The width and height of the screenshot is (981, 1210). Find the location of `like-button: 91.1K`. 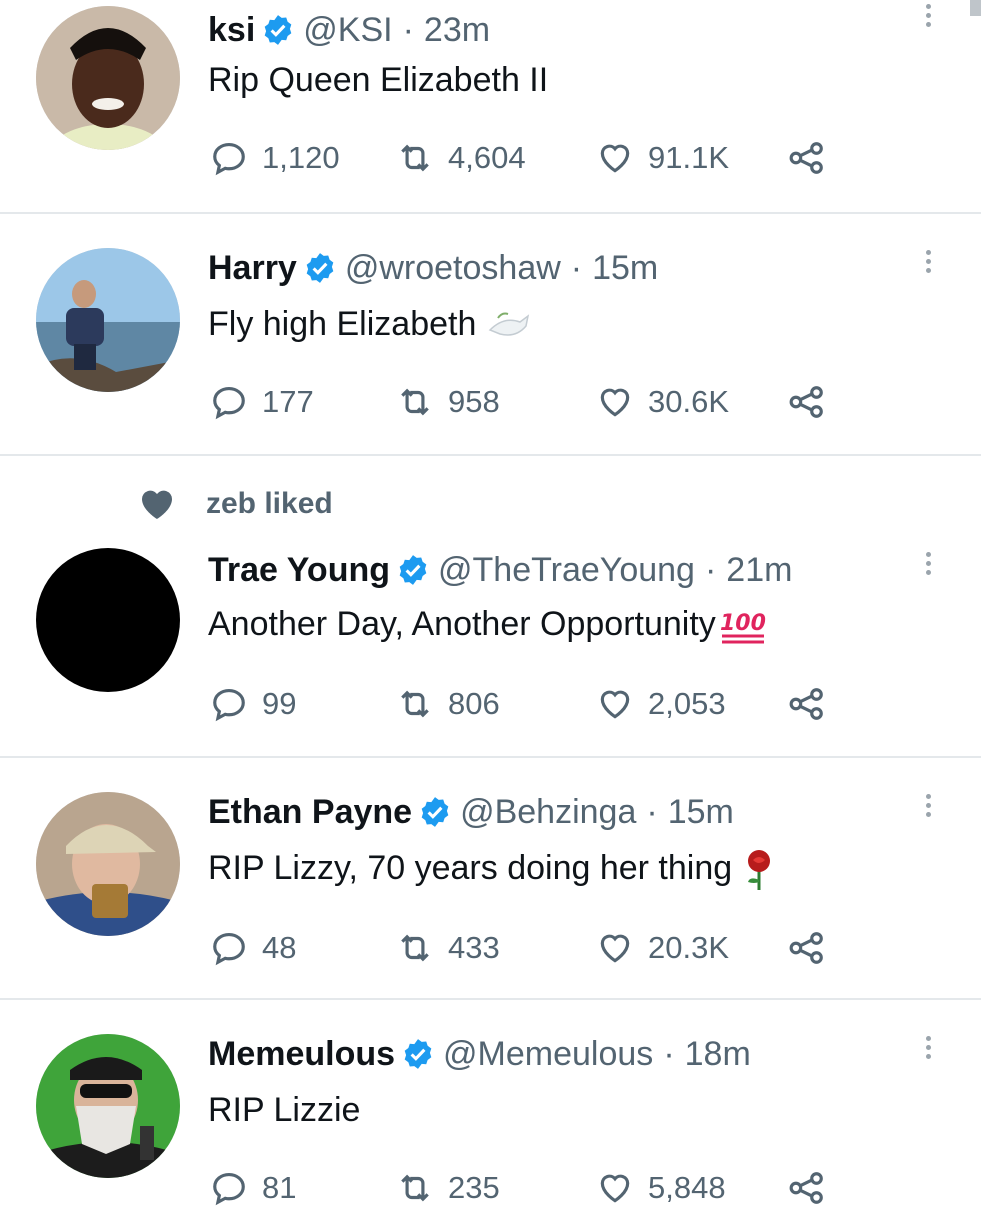

like-button: 91.1K is located at coordinates (662, 158).